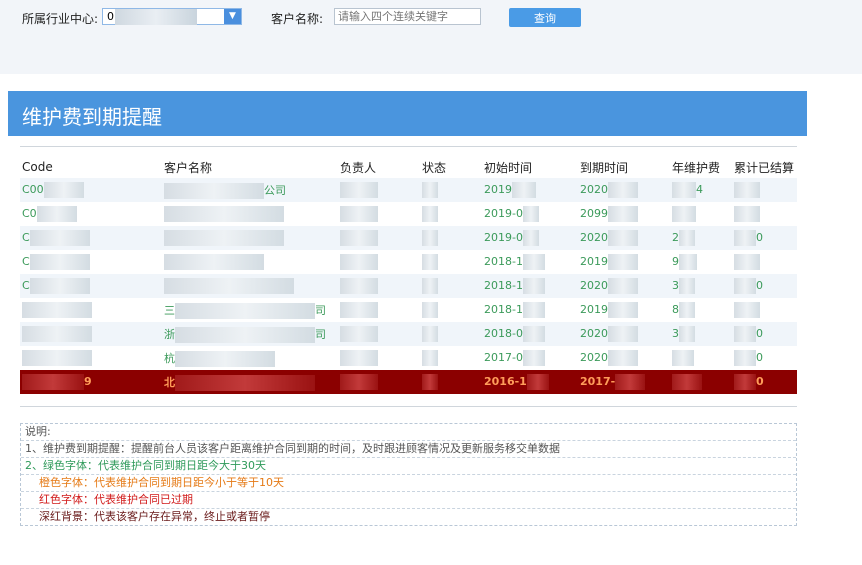  I want to click on table-row-anomaly: 9 北 2016-1 2017- 0, so click(408, 382).